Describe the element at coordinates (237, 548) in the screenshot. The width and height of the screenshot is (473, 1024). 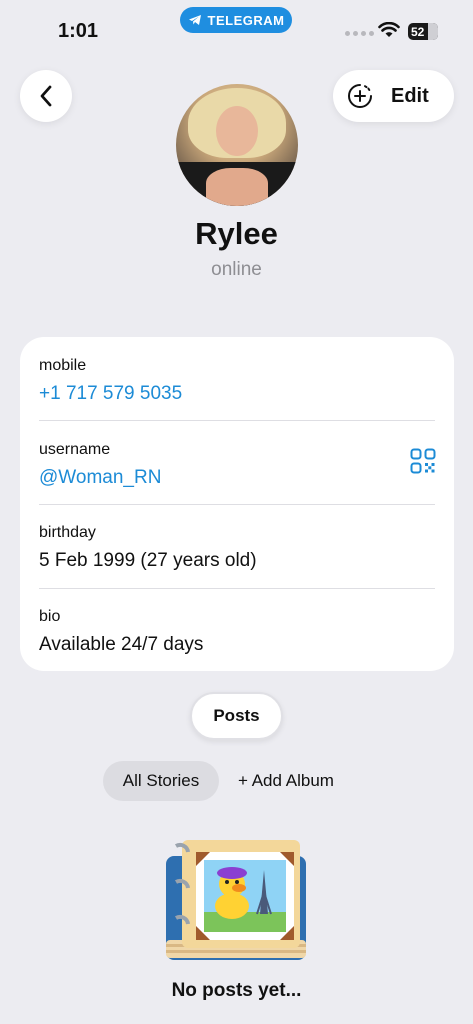
I see `birthday-row: birthday 5 Feb 1999 (27 years old)` at that location.